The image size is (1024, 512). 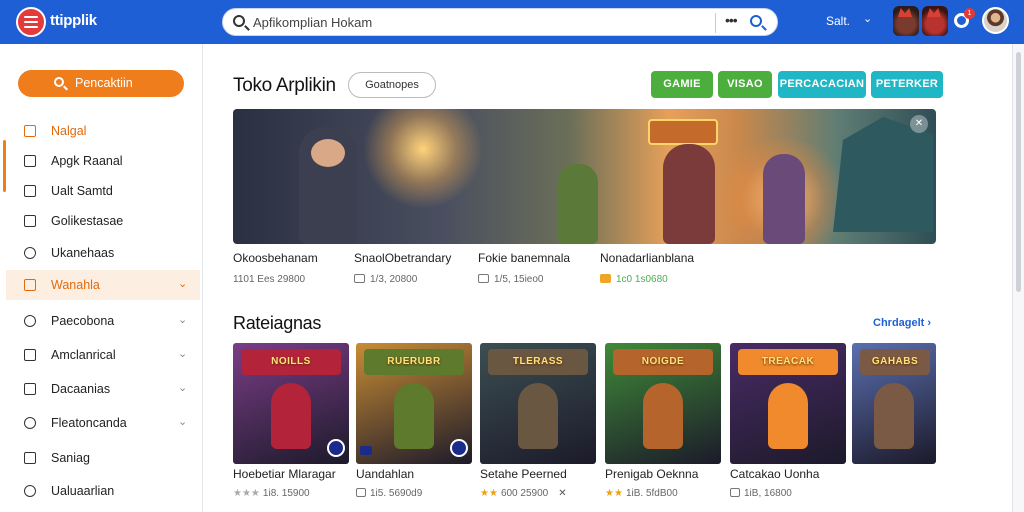 I want to click on app-badge-icon, so click(x=459, y=448).